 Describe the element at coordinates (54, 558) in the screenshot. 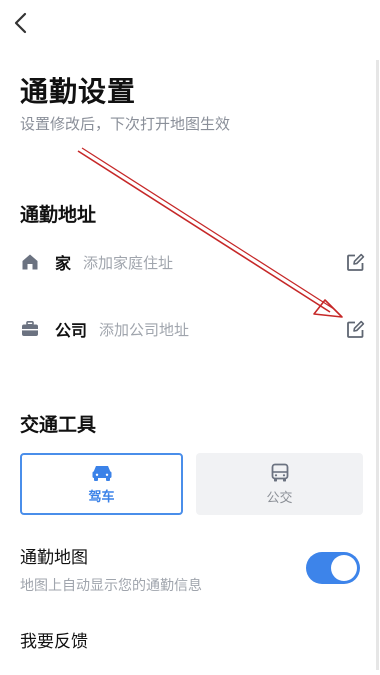

I see `commute-map-title: 通勤地图` at that location.